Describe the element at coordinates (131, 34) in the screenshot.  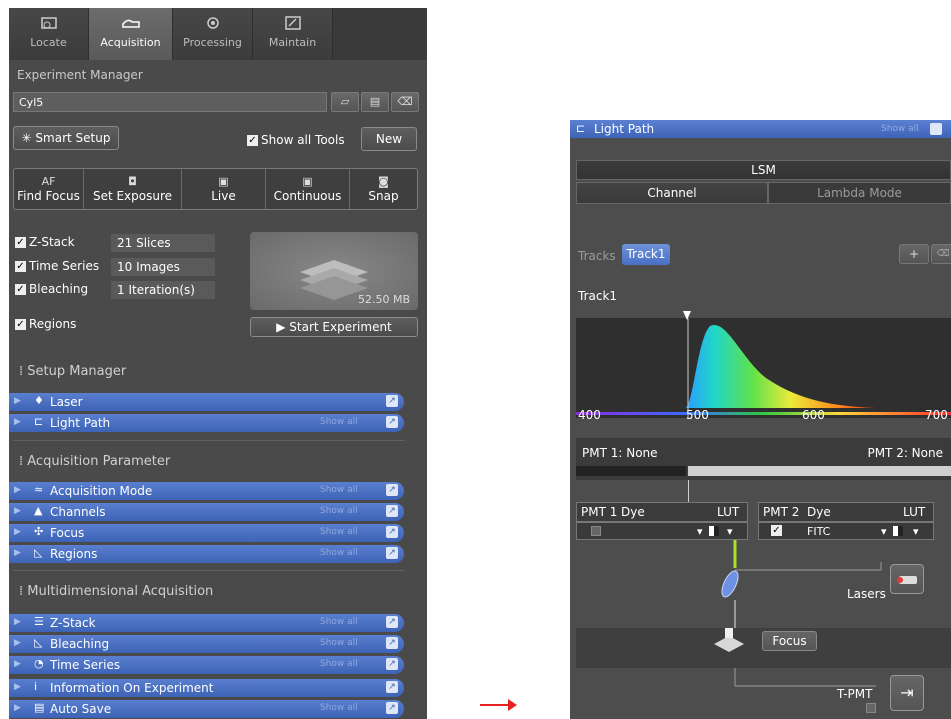
I see `tab-acquisition: Acquisition` at that location.